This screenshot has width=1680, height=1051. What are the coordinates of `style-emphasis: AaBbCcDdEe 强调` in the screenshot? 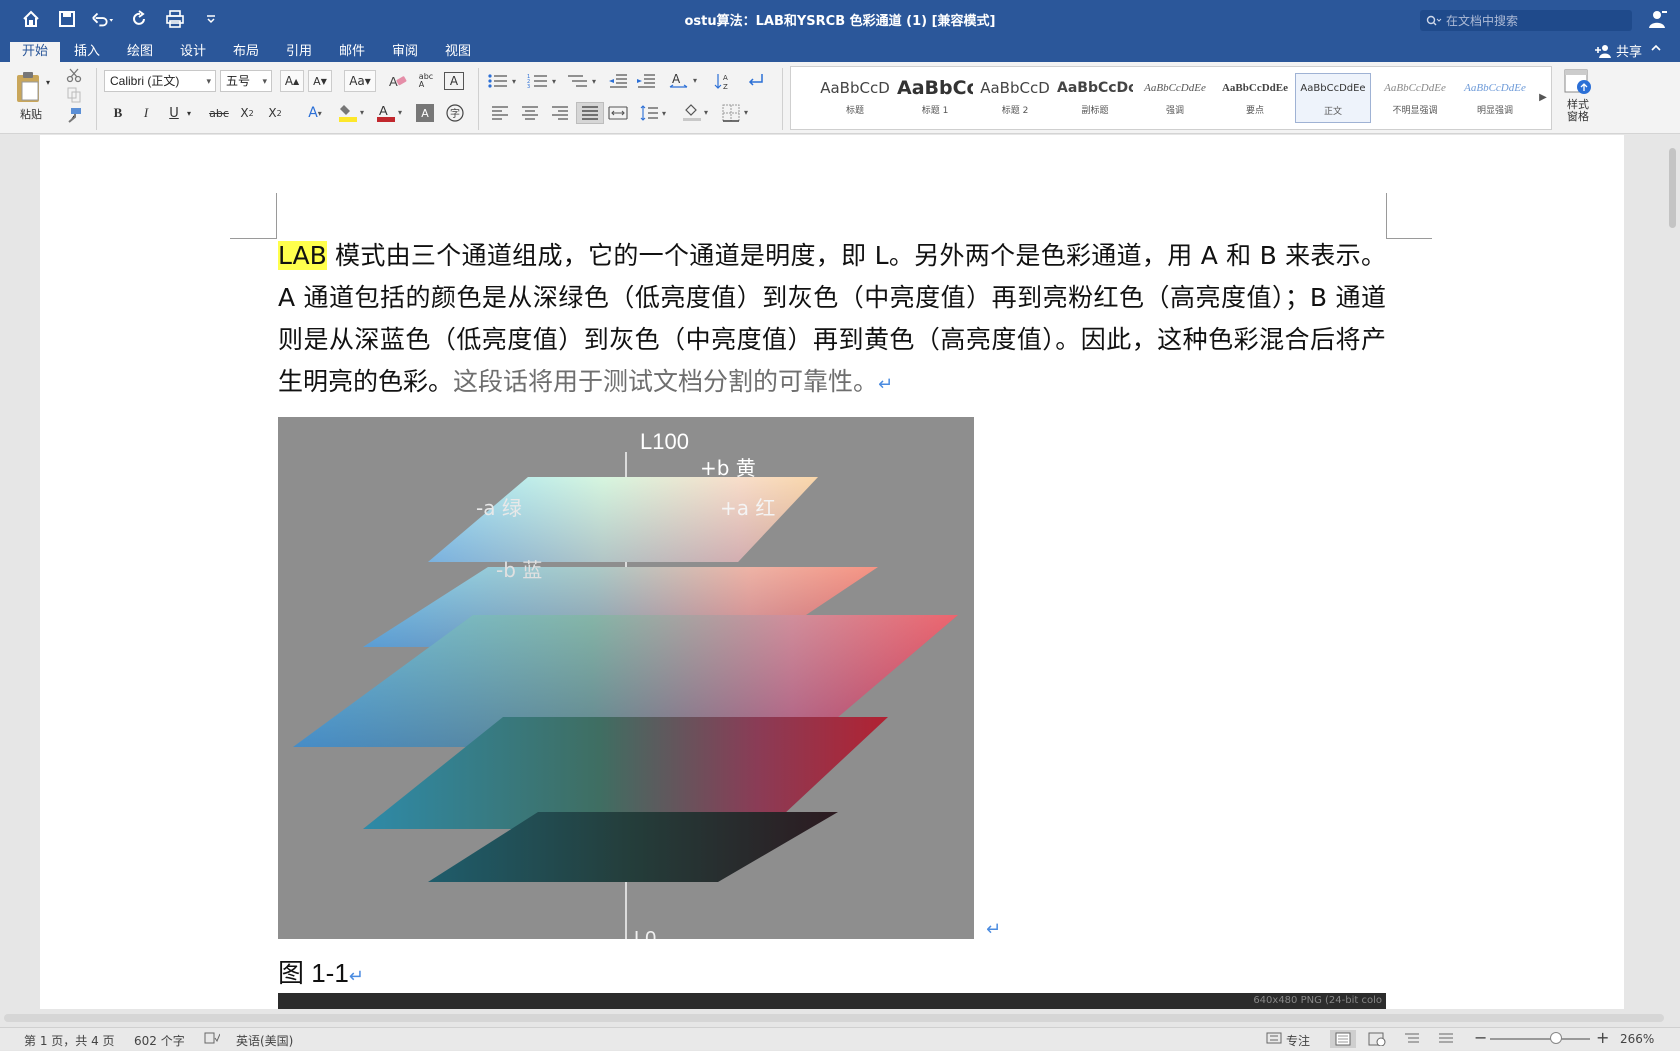 It's located at (1175, 98).